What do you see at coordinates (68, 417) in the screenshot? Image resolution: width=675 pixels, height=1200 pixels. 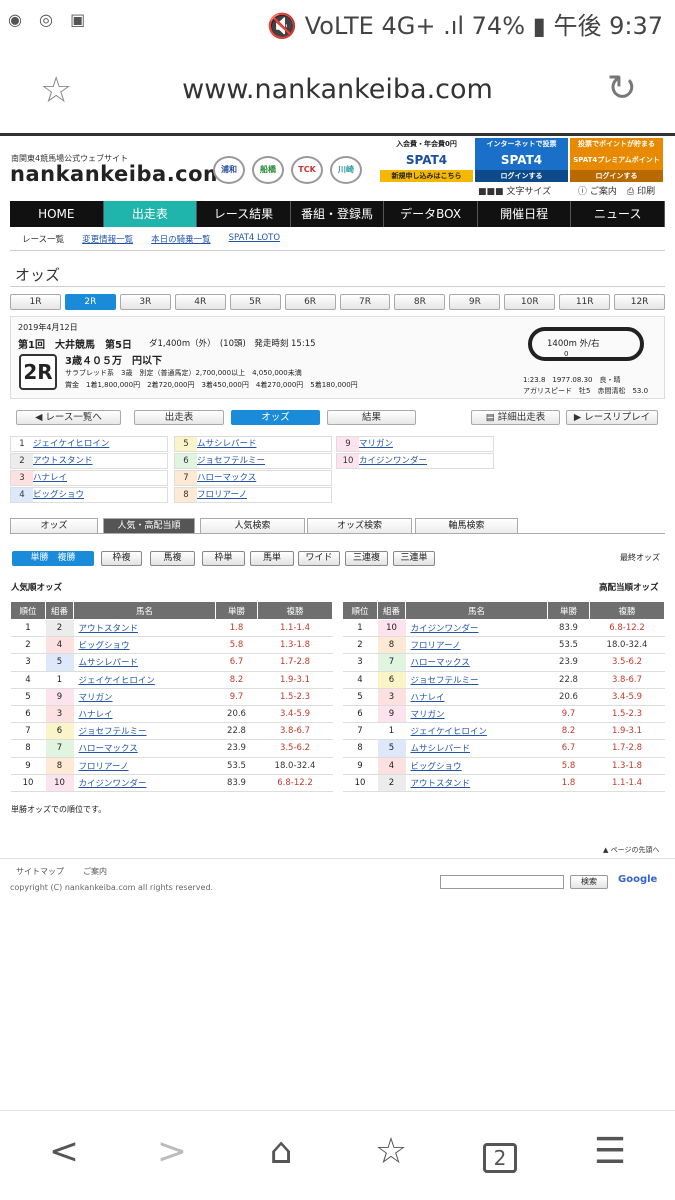 I see `back-to-race-list-button: ◀ レース一覧へ` at bounding box center [68, 417].